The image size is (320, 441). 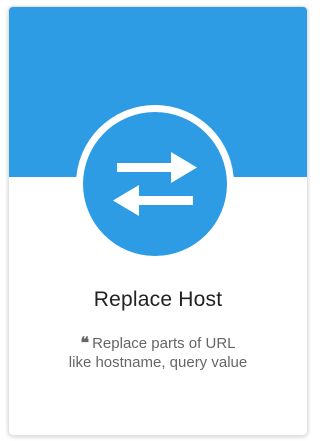 What do you see at coordinates (158, 299) in the screenshot?
I see `card-title: Replace Host` at bounding box center [158, 299].